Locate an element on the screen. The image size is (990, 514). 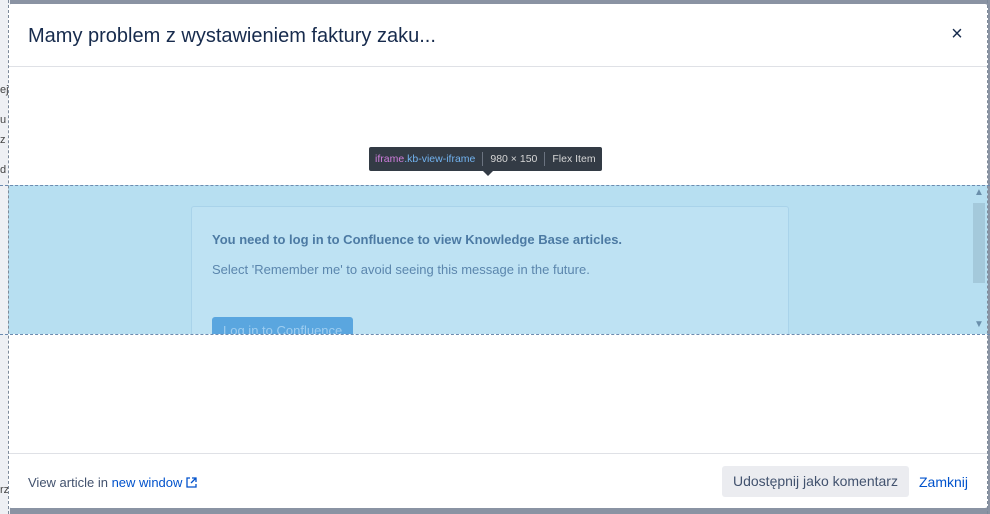
background-text: z is located at coordinates (3, 140).